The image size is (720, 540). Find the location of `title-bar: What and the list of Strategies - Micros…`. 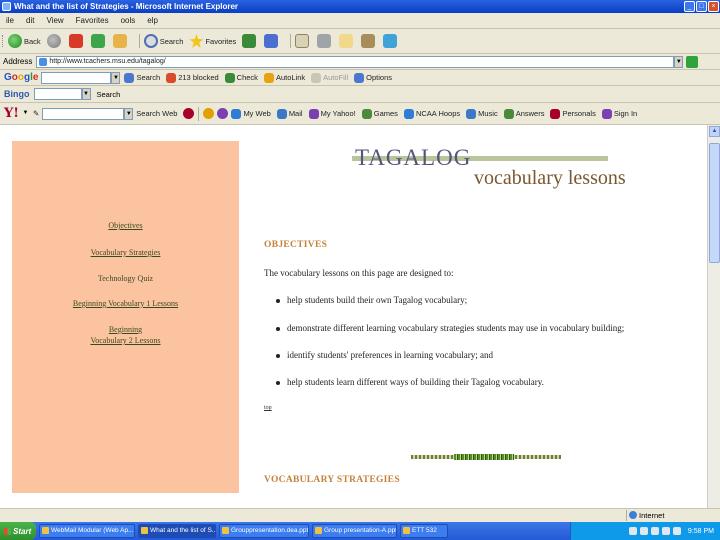

title-bar: What and the list of Strategies - Micros… is located at coordinates (360, 6).